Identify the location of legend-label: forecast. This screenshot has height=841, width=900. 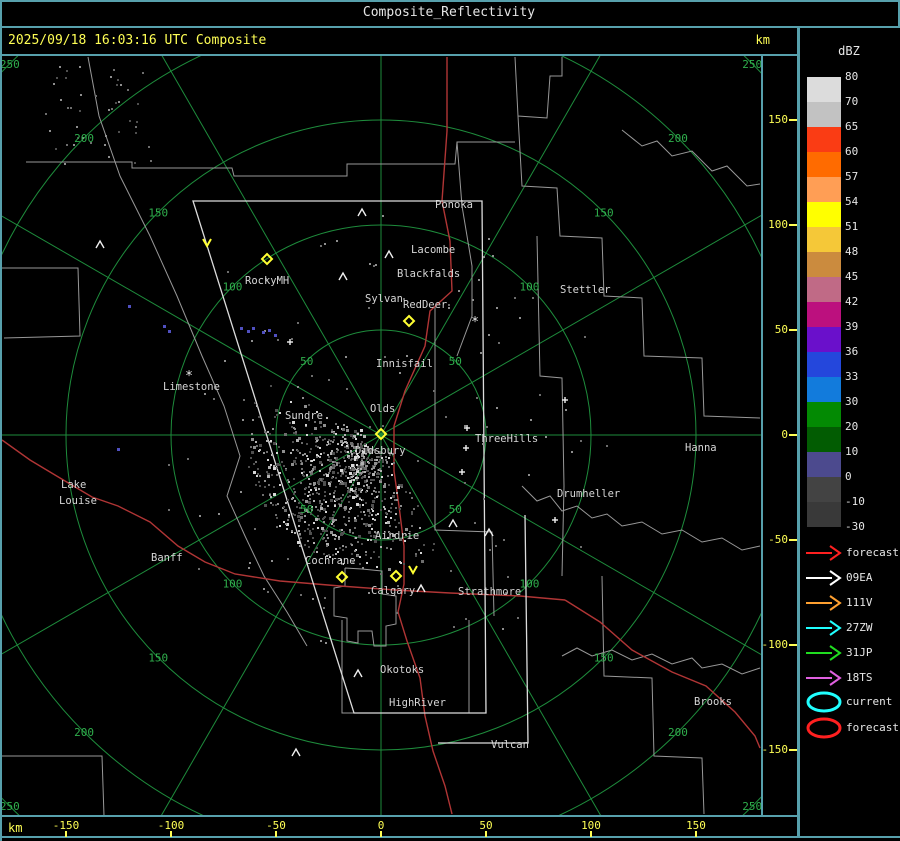
(872, 727).